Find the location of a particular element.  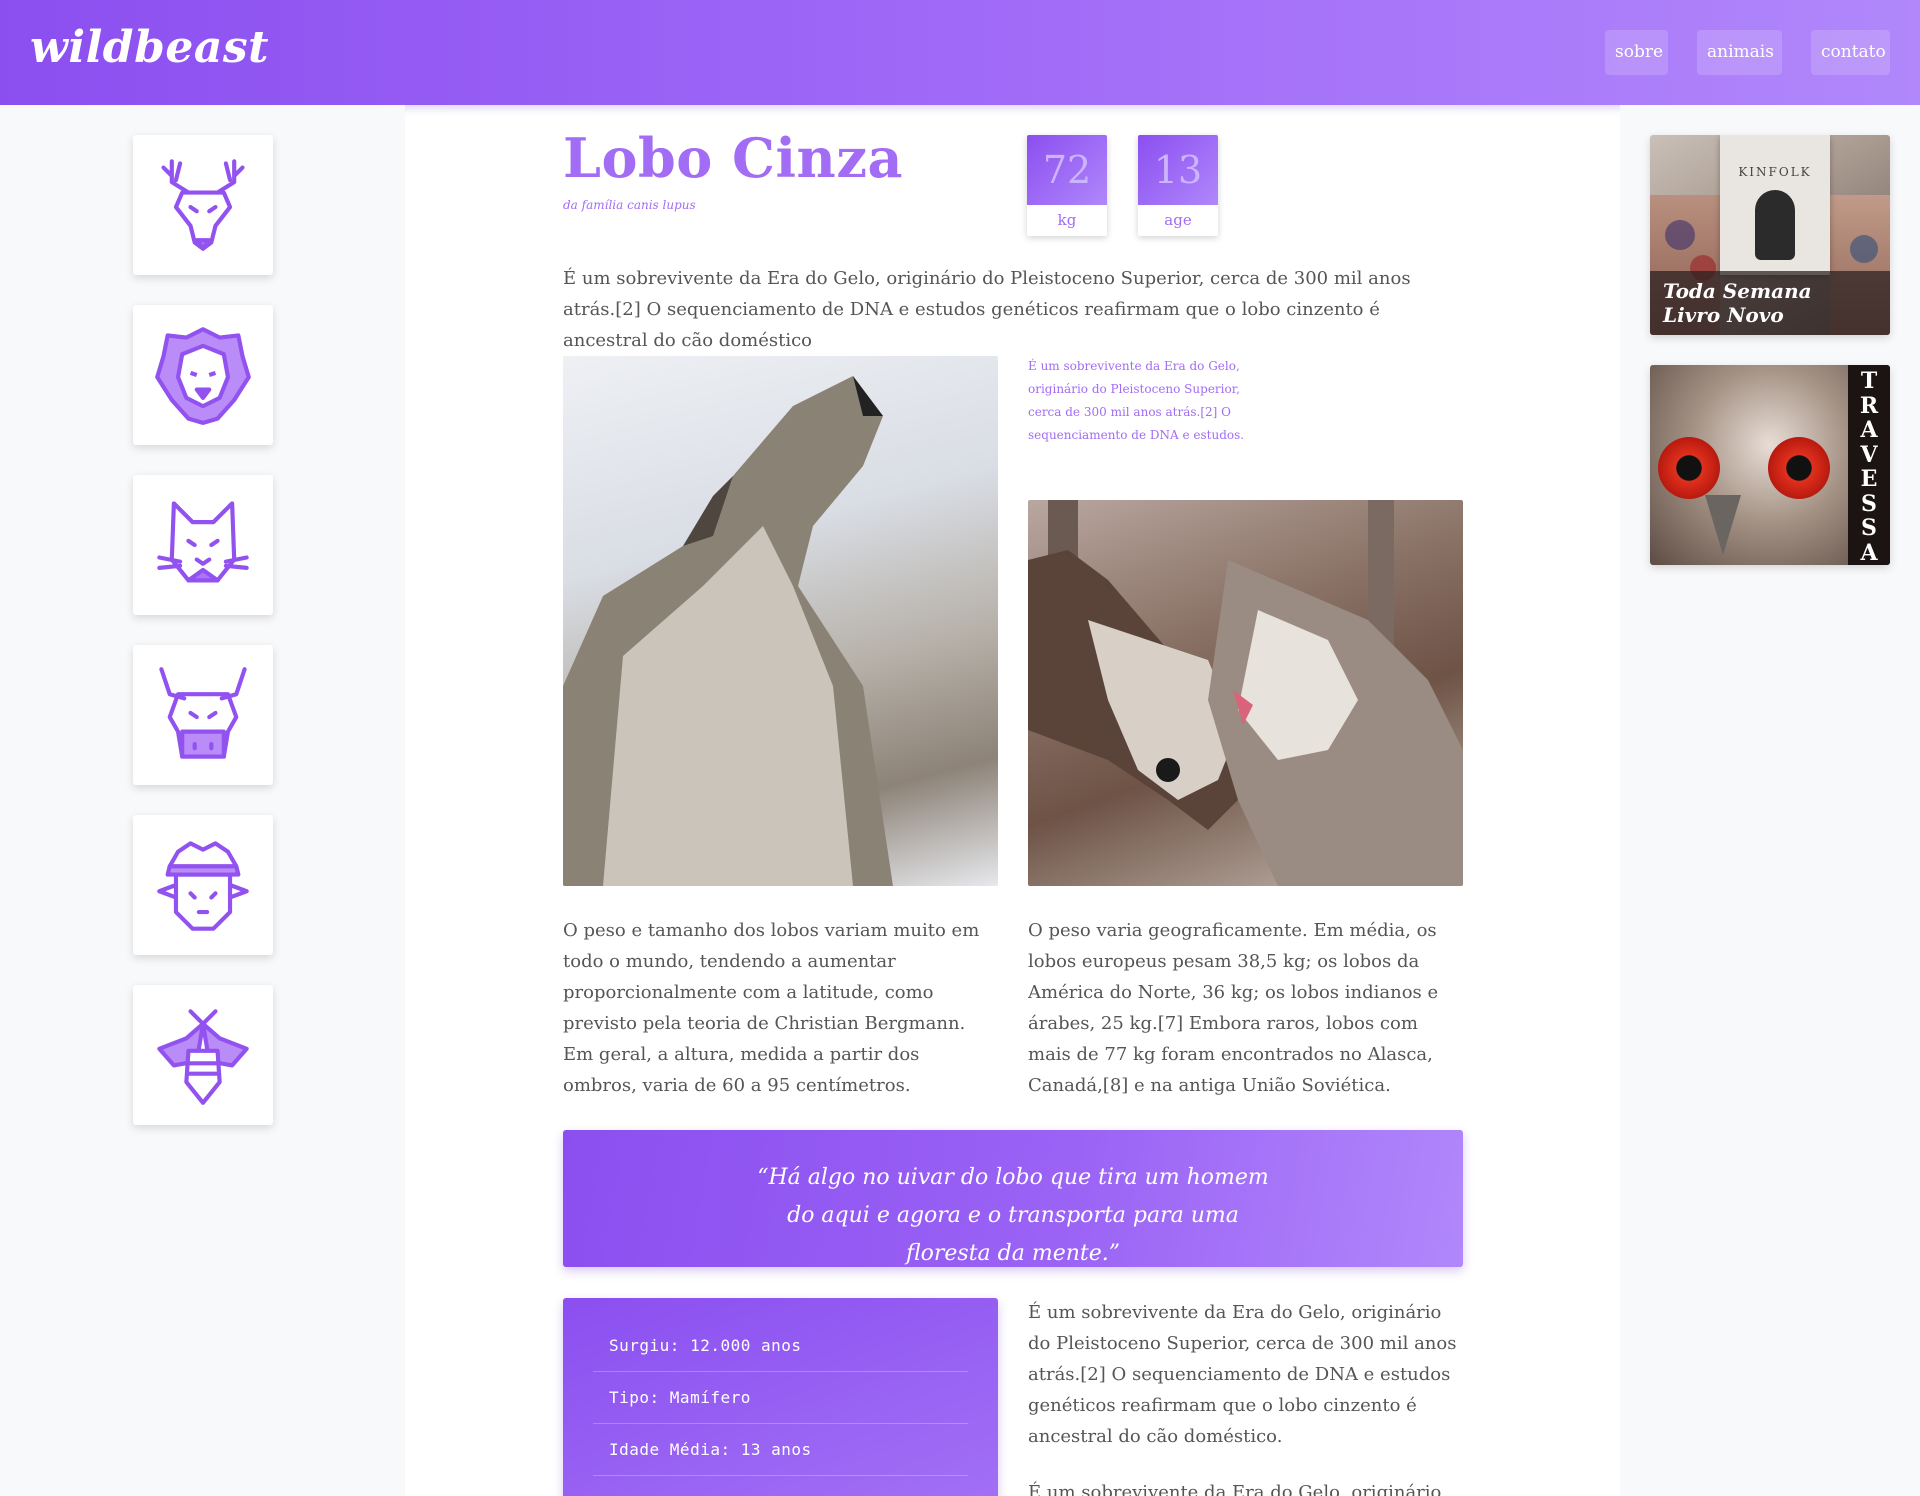

ad-book: KINFOLK is located at coordinates (1775, 205).